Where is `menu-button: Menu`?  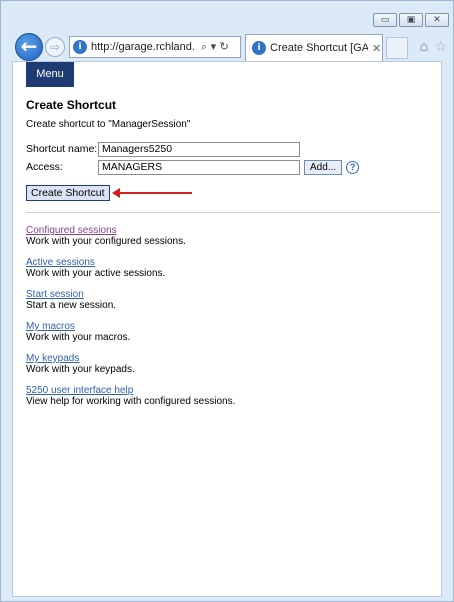 menu-button: Menu is located at coordinates (50, 74).